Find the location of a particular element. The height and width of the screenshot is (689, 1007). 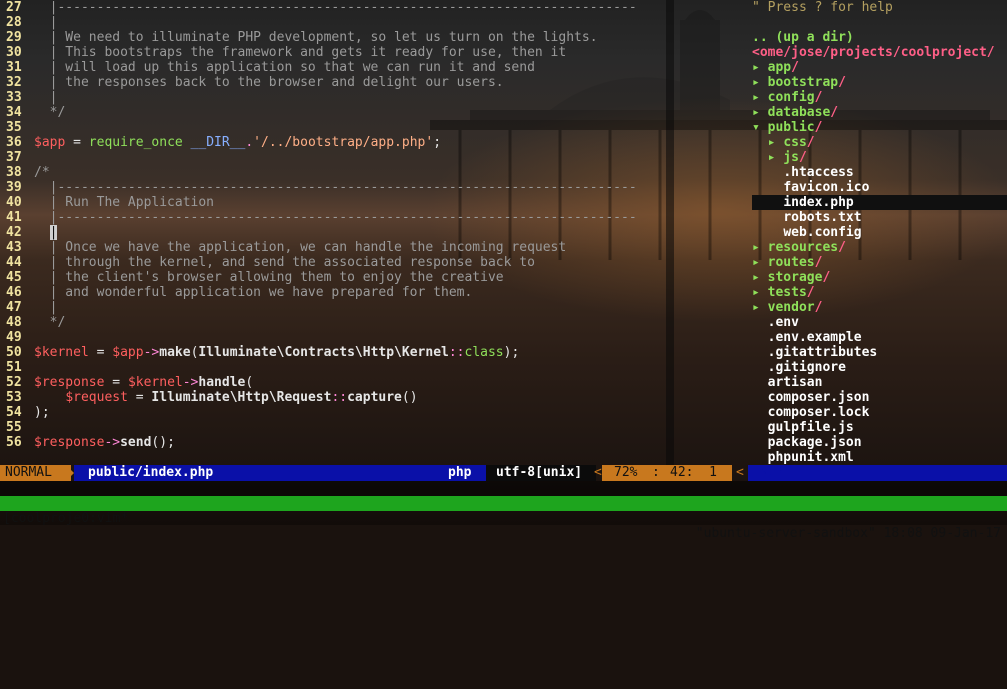

nerdtree-directory: ▸ vendor/ is located at coordinates (787, 307).